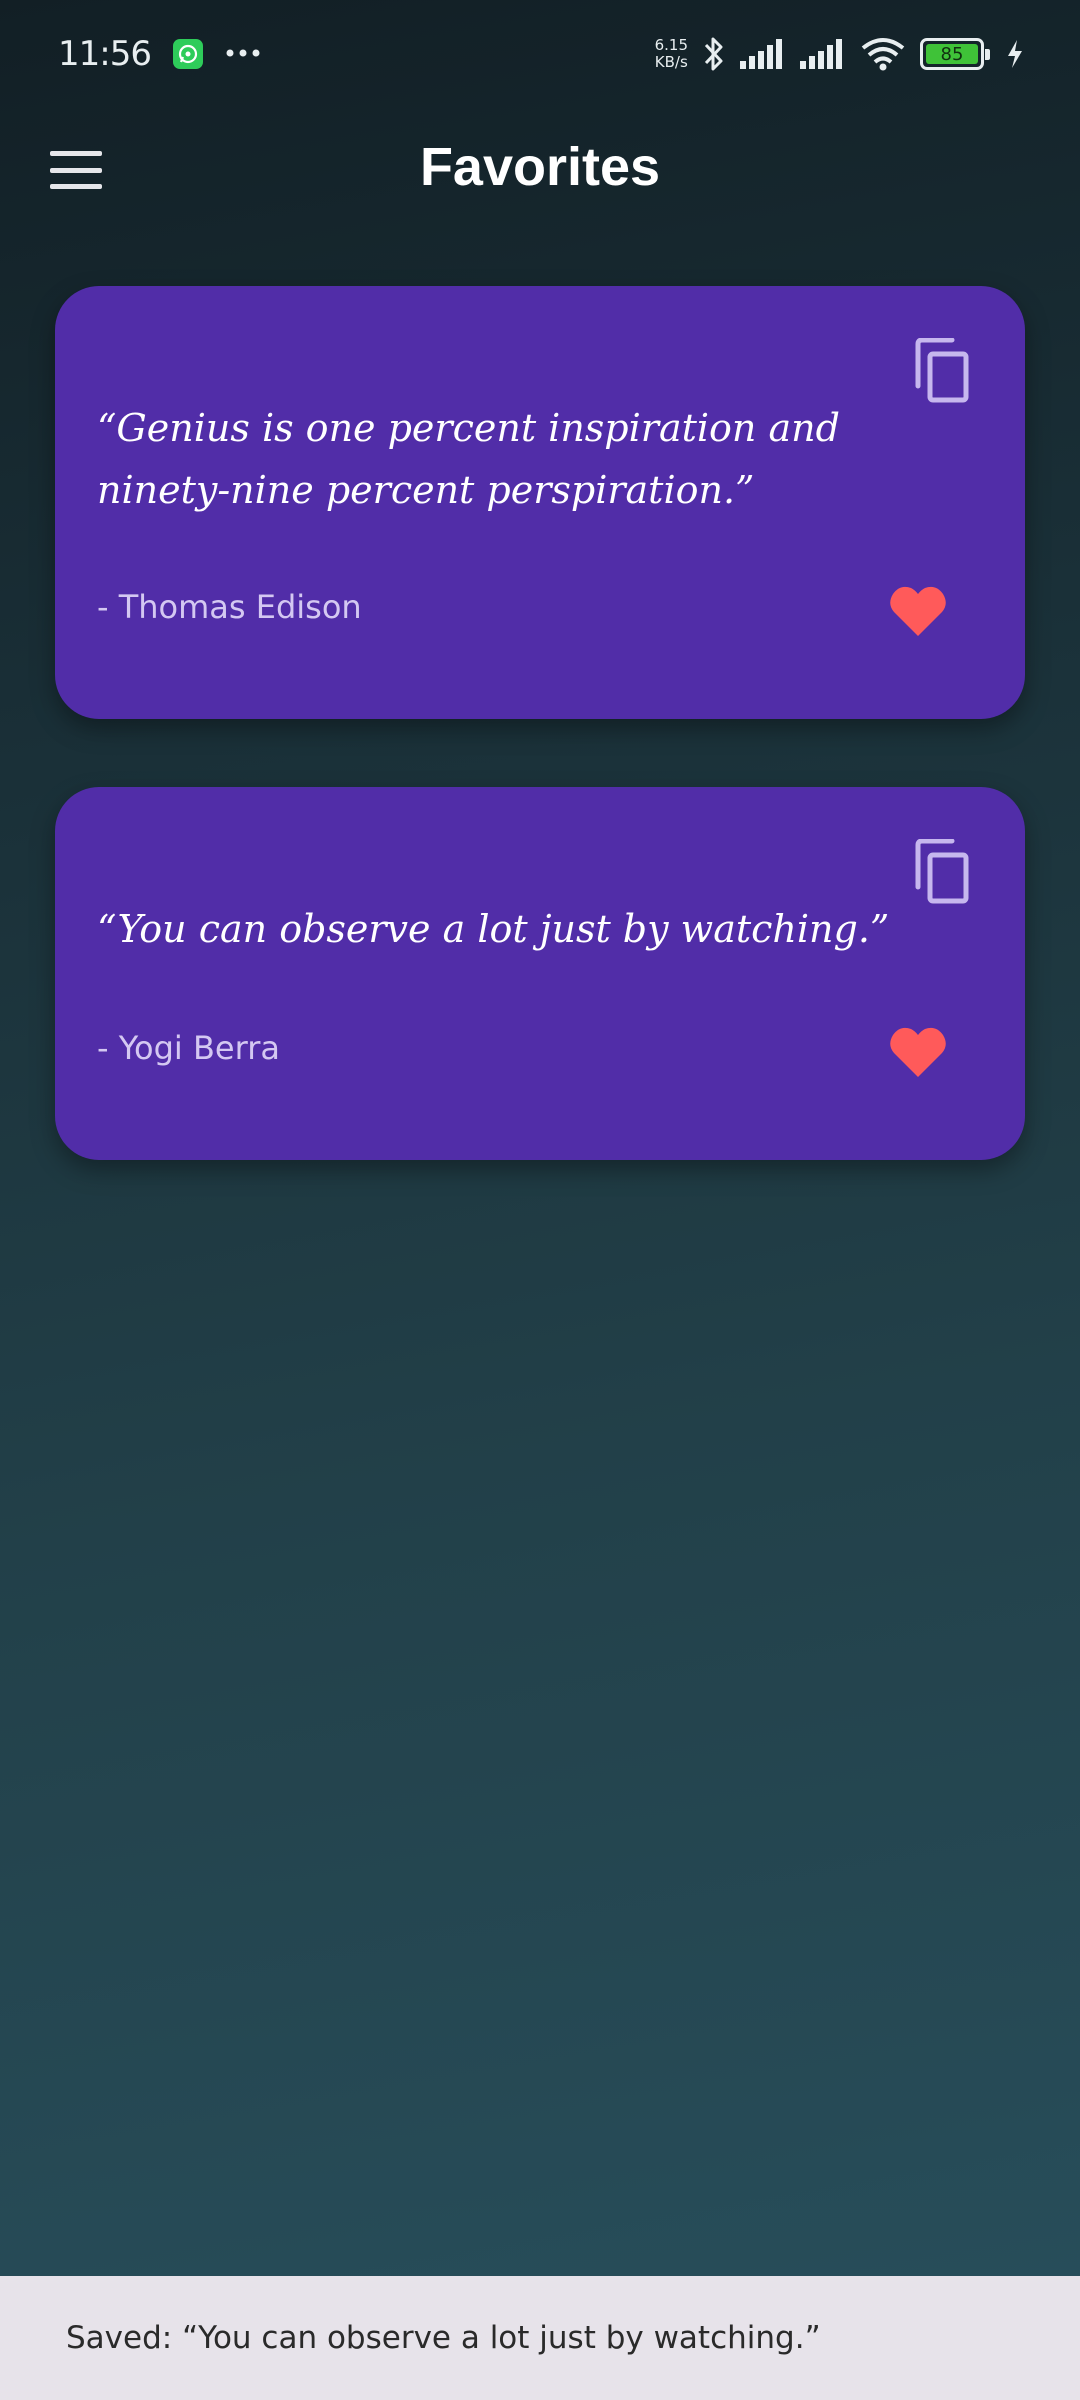 This screenshot has height=2400, width=1080. I want to click on quote-author: - Yogi Berra, so click(188, 1048).